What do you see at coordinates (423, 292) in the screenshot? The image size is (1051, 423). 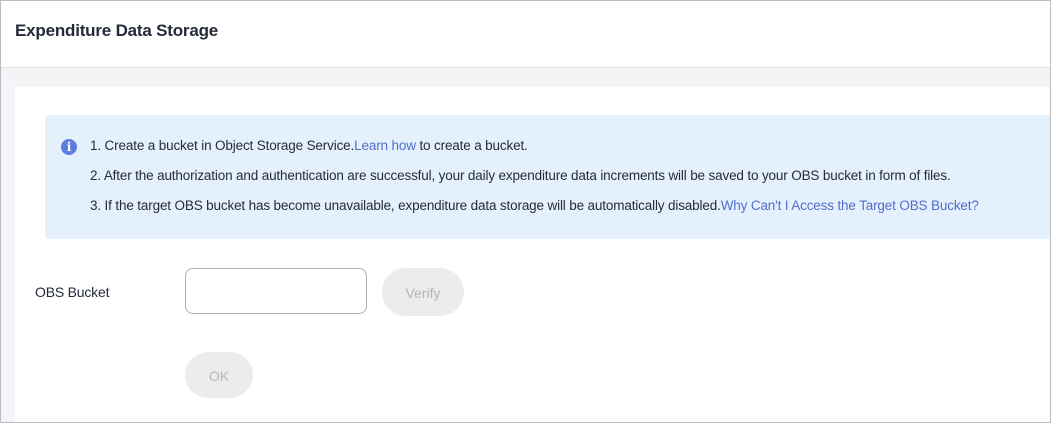 I see `verify-button: Verify` at bounding box center [423, 292].